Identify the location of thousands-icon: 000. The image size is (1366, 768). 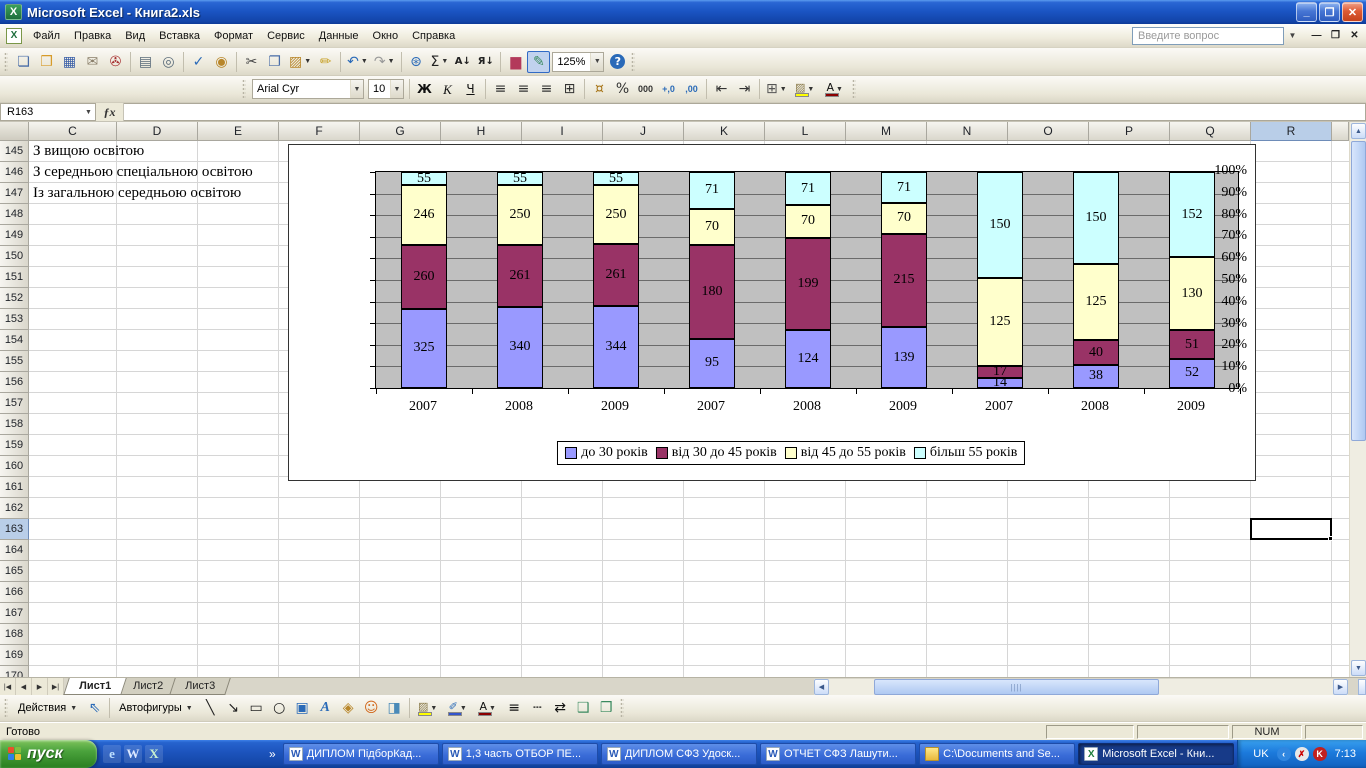
(645, 89).